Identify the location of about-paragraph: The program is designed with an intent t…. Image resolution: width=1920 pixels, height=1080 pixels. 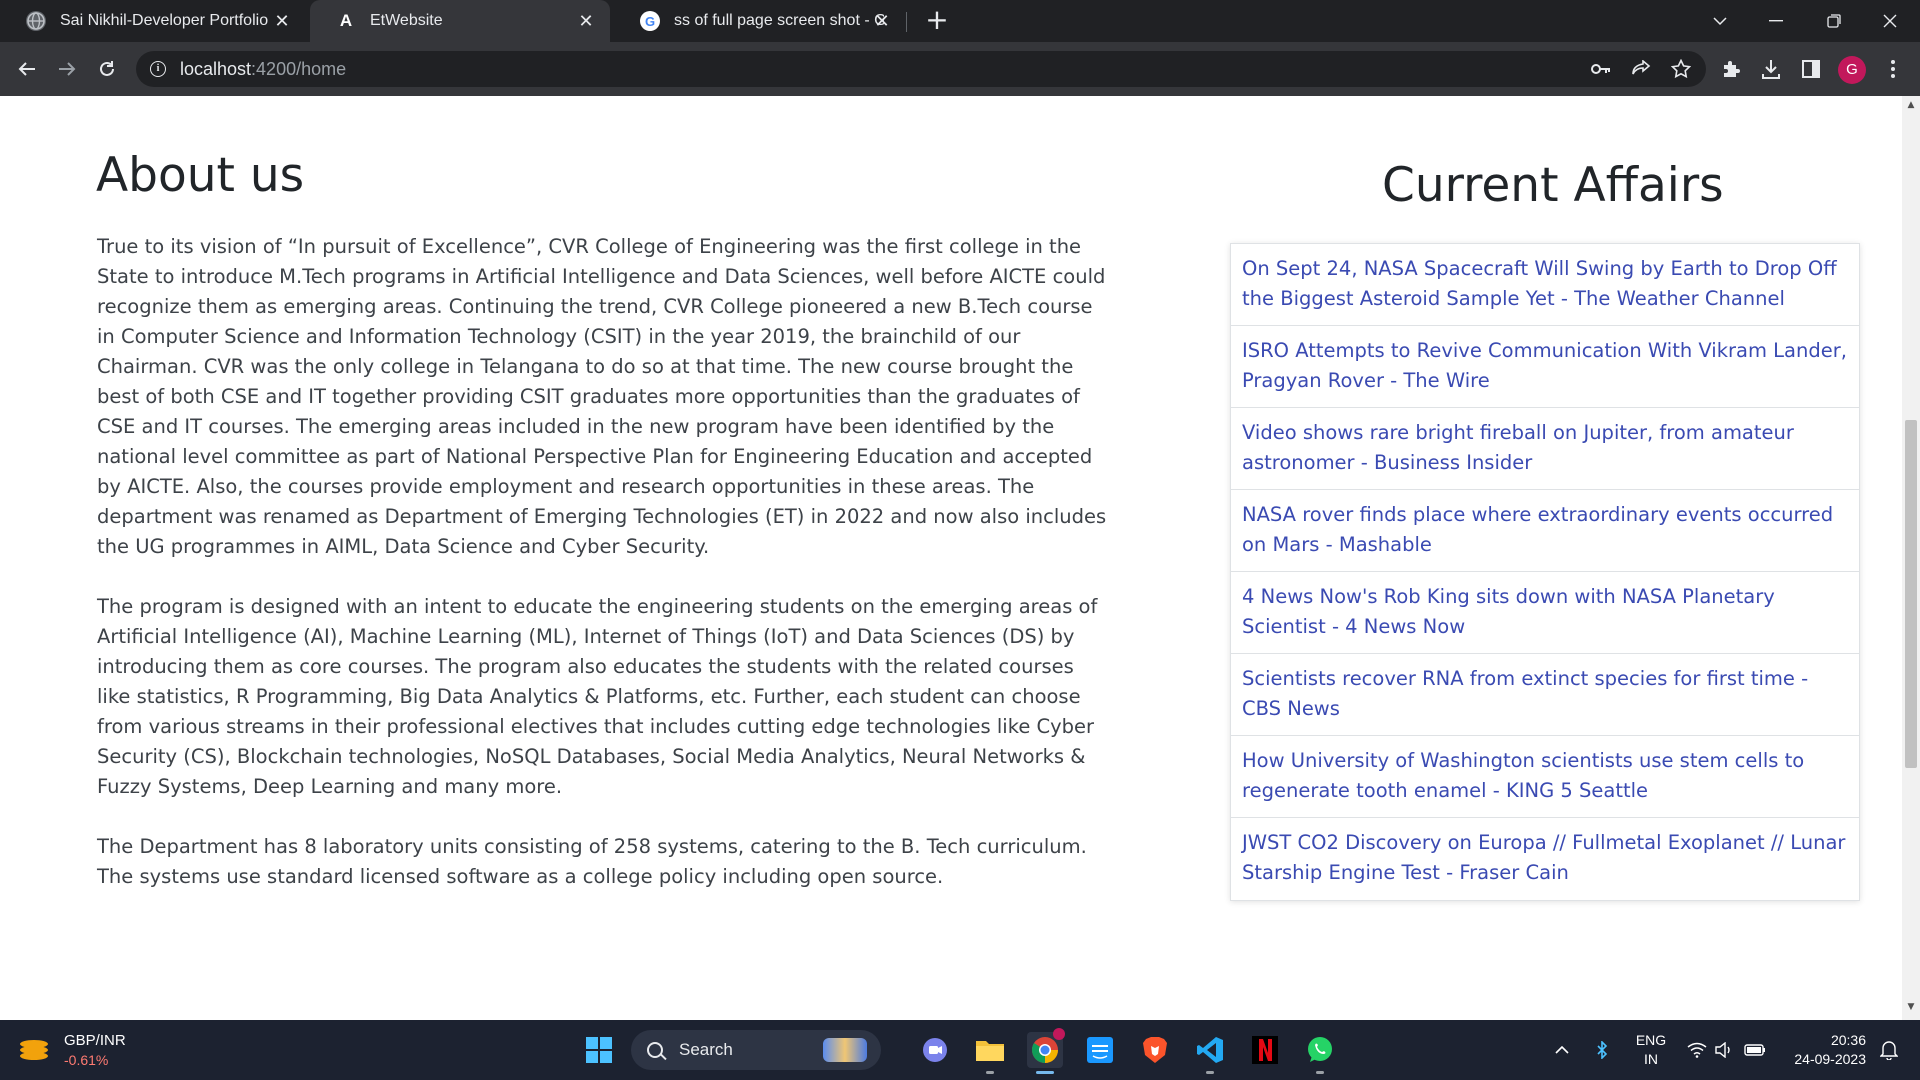
(597, 696).